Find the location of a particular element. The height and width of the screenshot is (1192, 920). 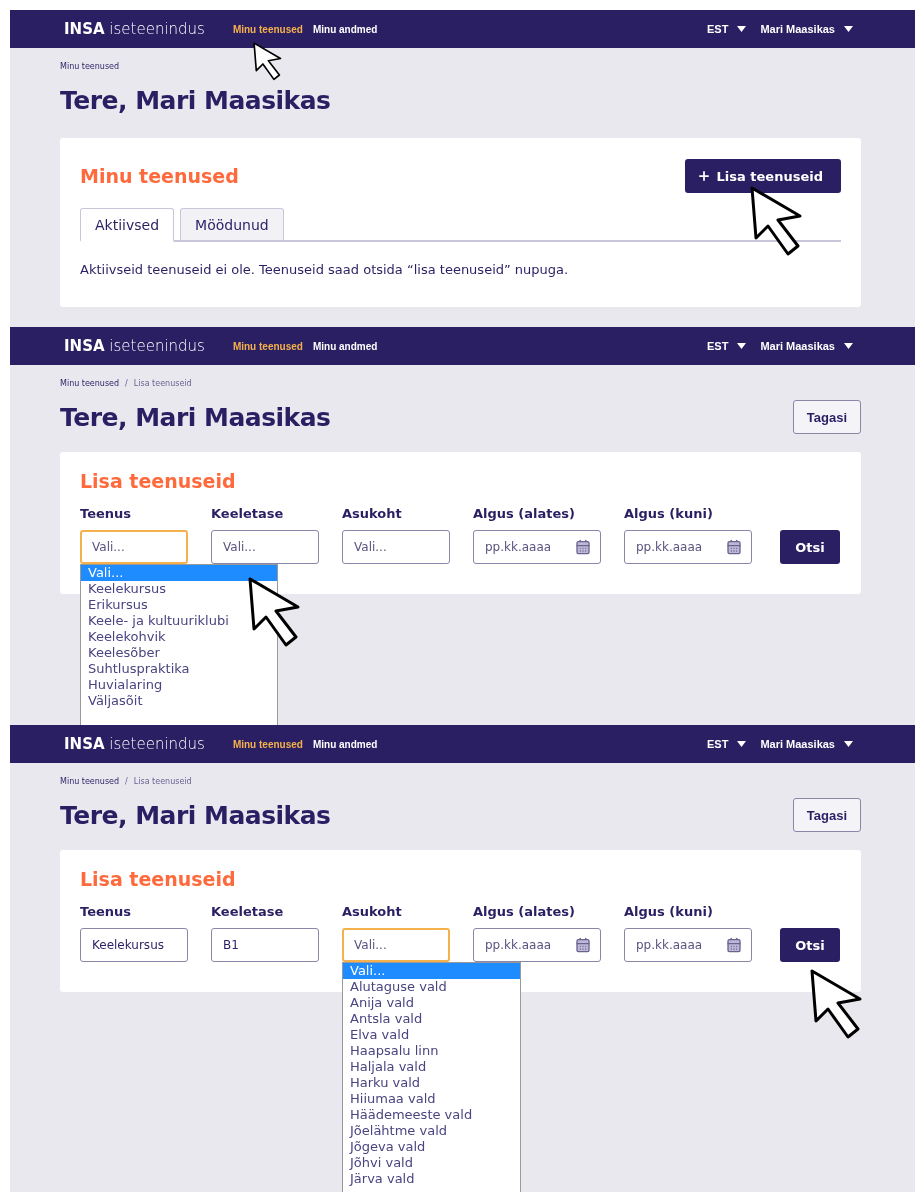

add-services-button: Lisa teenuseid is located at coordinates (762, 176).